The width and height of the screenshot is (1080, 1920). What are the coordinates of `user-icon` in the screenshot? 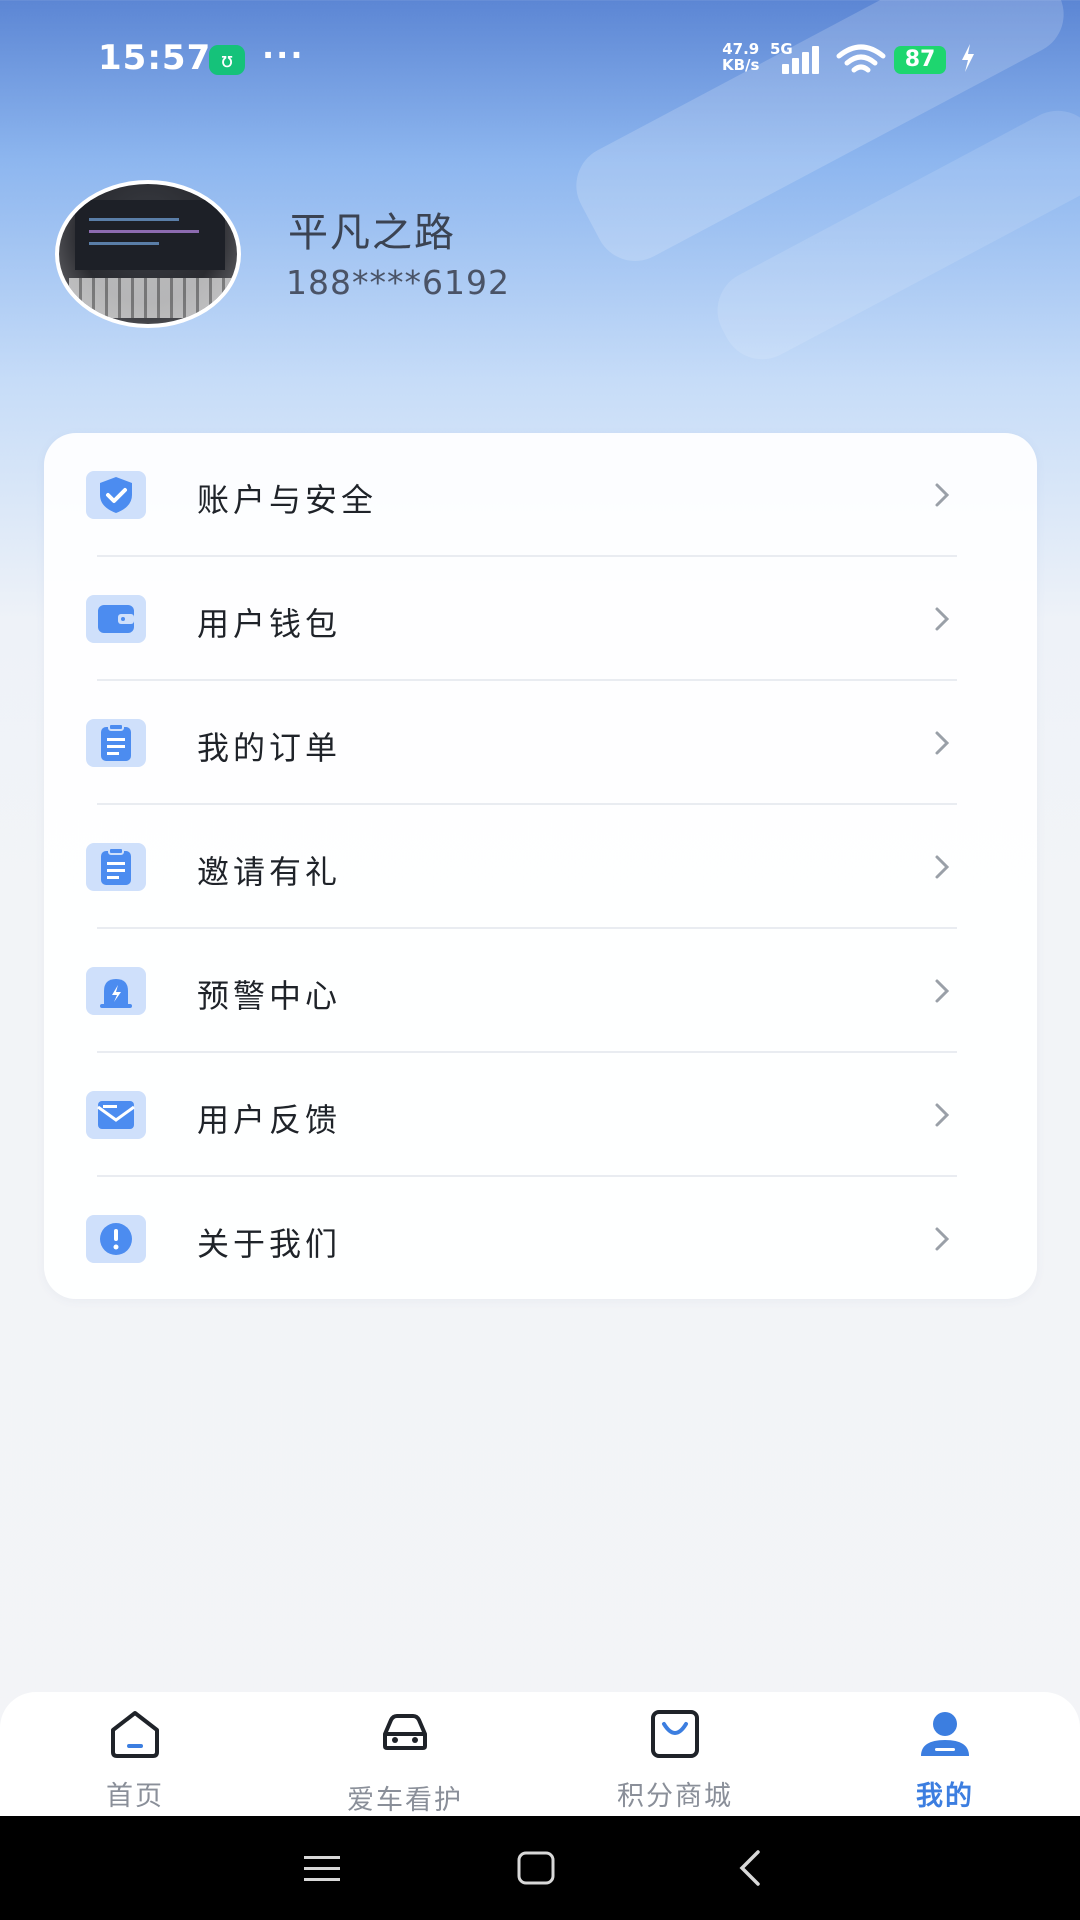 It's located at (945, 1734).